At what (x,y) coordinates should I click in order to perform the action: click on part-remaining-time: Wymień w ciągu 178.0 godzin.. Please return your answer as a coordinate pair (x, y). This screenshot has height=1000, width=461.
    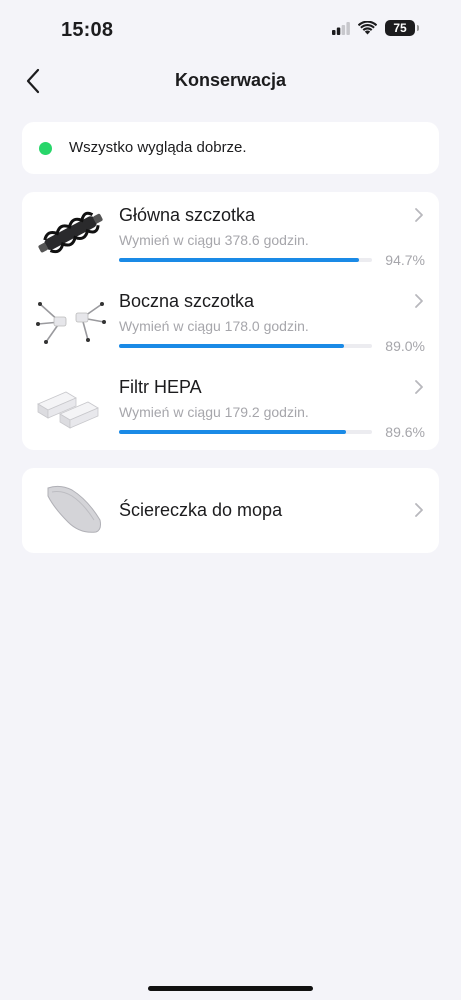
    Looking at the image, I should click on (214, 326).